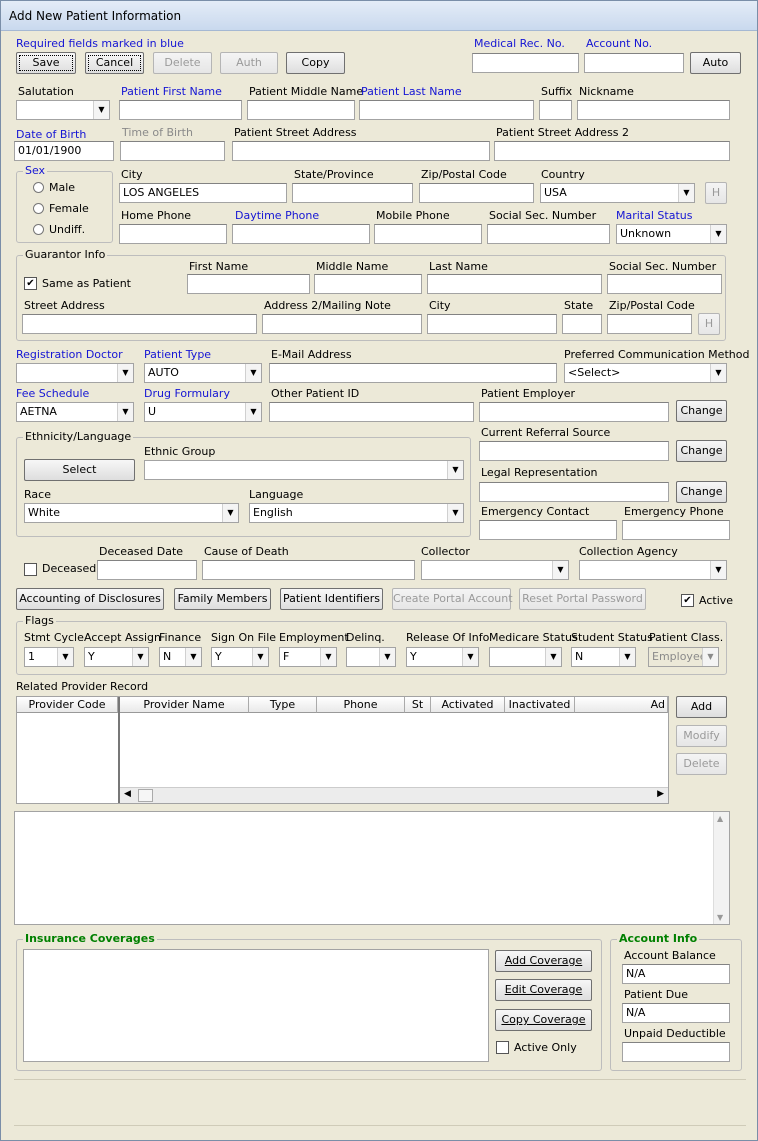 Image resolution: width=758 pixels, height=1141 pixels. What do you see at coordinates (145, 795) in the screenshot?
I see `scroll-thumb` at bounding box center [145, 795].